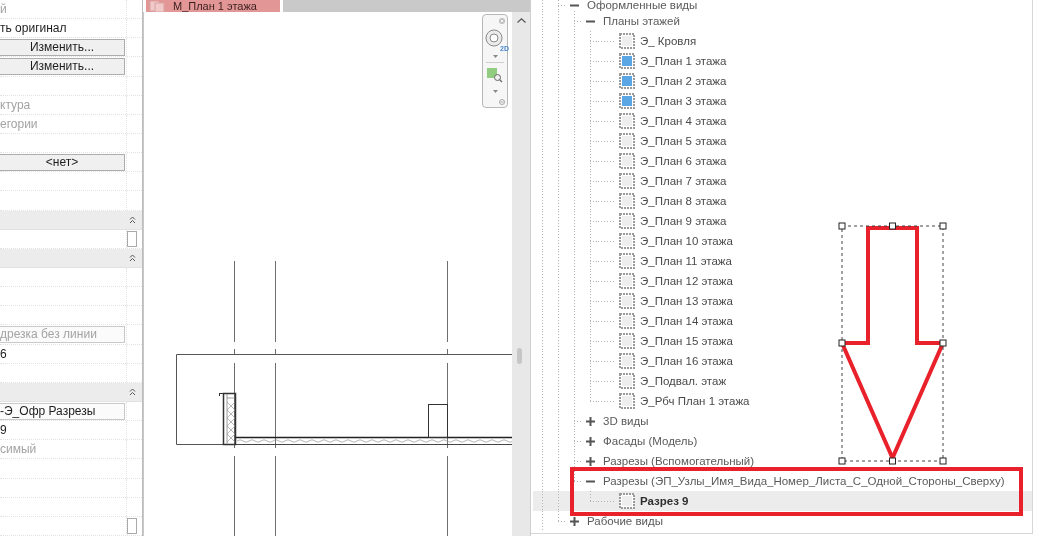  Describe the element at coordinates (782, 21) in the screenshot. I see `tree-item: Планы этажей` at that location.